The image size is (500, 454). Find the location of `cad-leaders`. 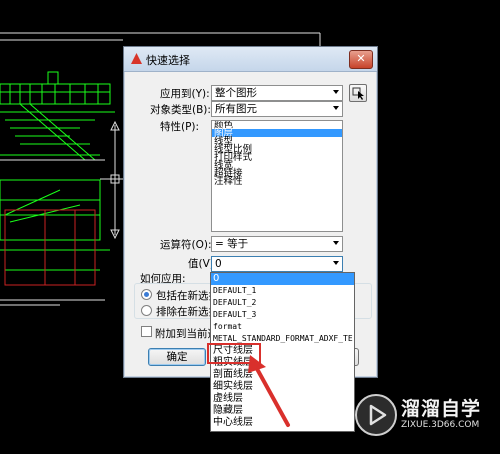

cad-leaders is located at coordinates (111, 180).